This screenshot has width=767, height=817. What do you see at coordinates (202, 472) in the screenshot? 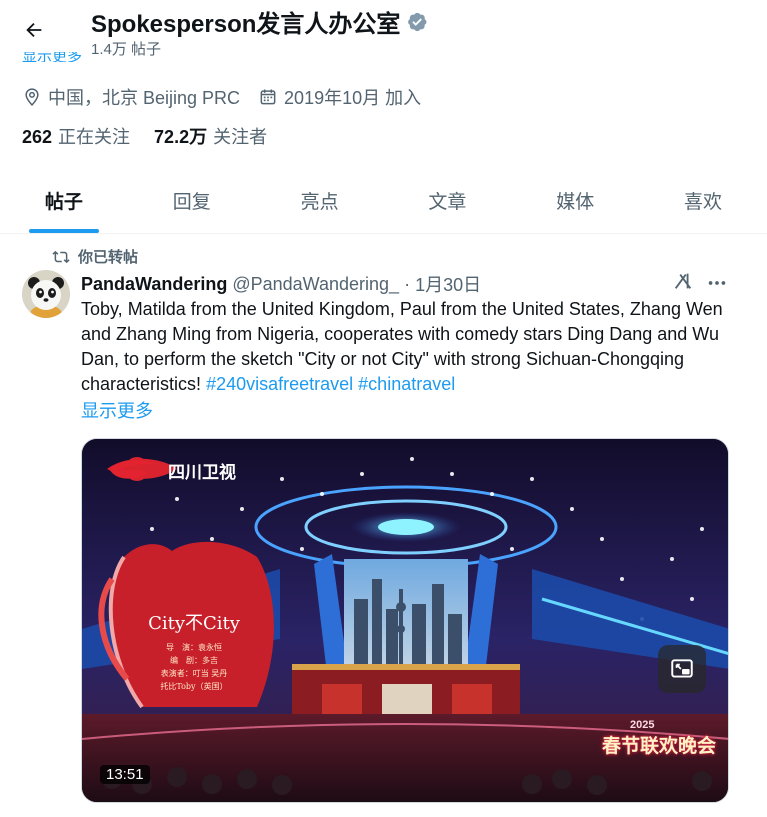
I see `channel-logo-text: 四川卫视` at bounding box center [202, 472].